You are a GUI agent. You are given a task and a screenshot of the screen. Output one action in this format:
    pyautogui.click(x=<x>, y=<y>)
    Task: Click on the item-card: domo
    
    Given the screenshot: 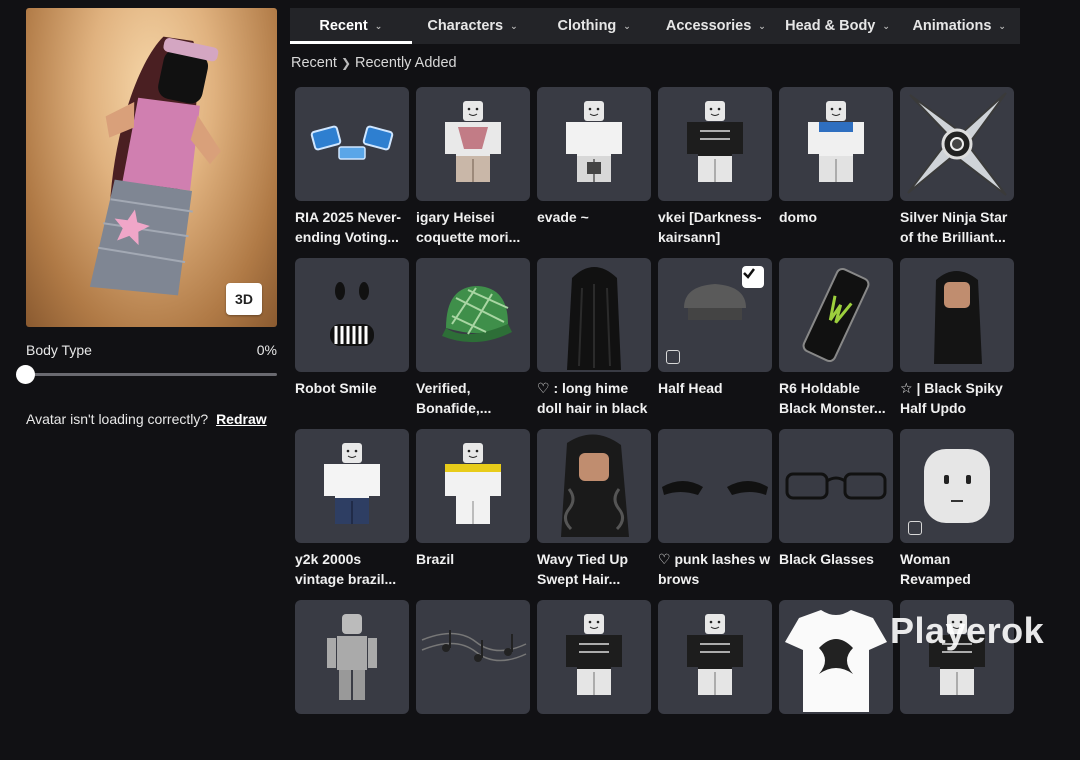 What is the action you would take?
    pyautogui.click(x=836, y=167)
    